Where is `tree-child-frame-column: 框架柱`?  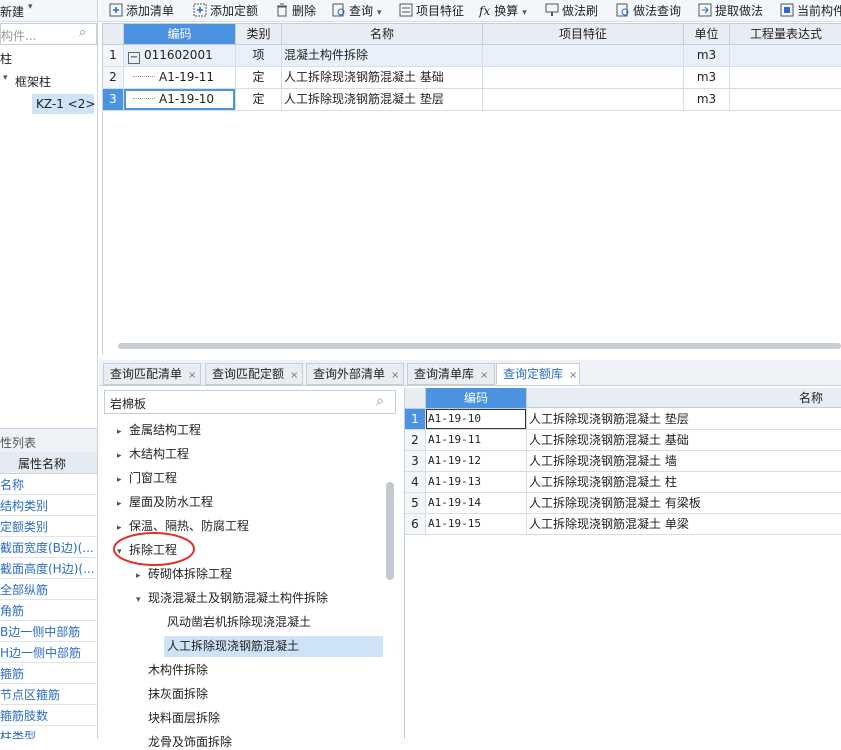 tree-child-frame-column: 框架柱 is located at coordinates (33, 81).